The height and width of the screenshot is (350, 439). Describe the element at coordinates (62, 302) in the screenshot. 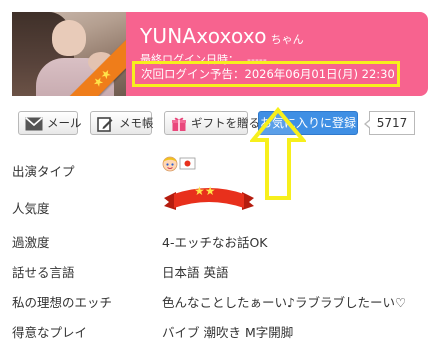

I see `ideal-label: 私の理想のエッチ` at that location.